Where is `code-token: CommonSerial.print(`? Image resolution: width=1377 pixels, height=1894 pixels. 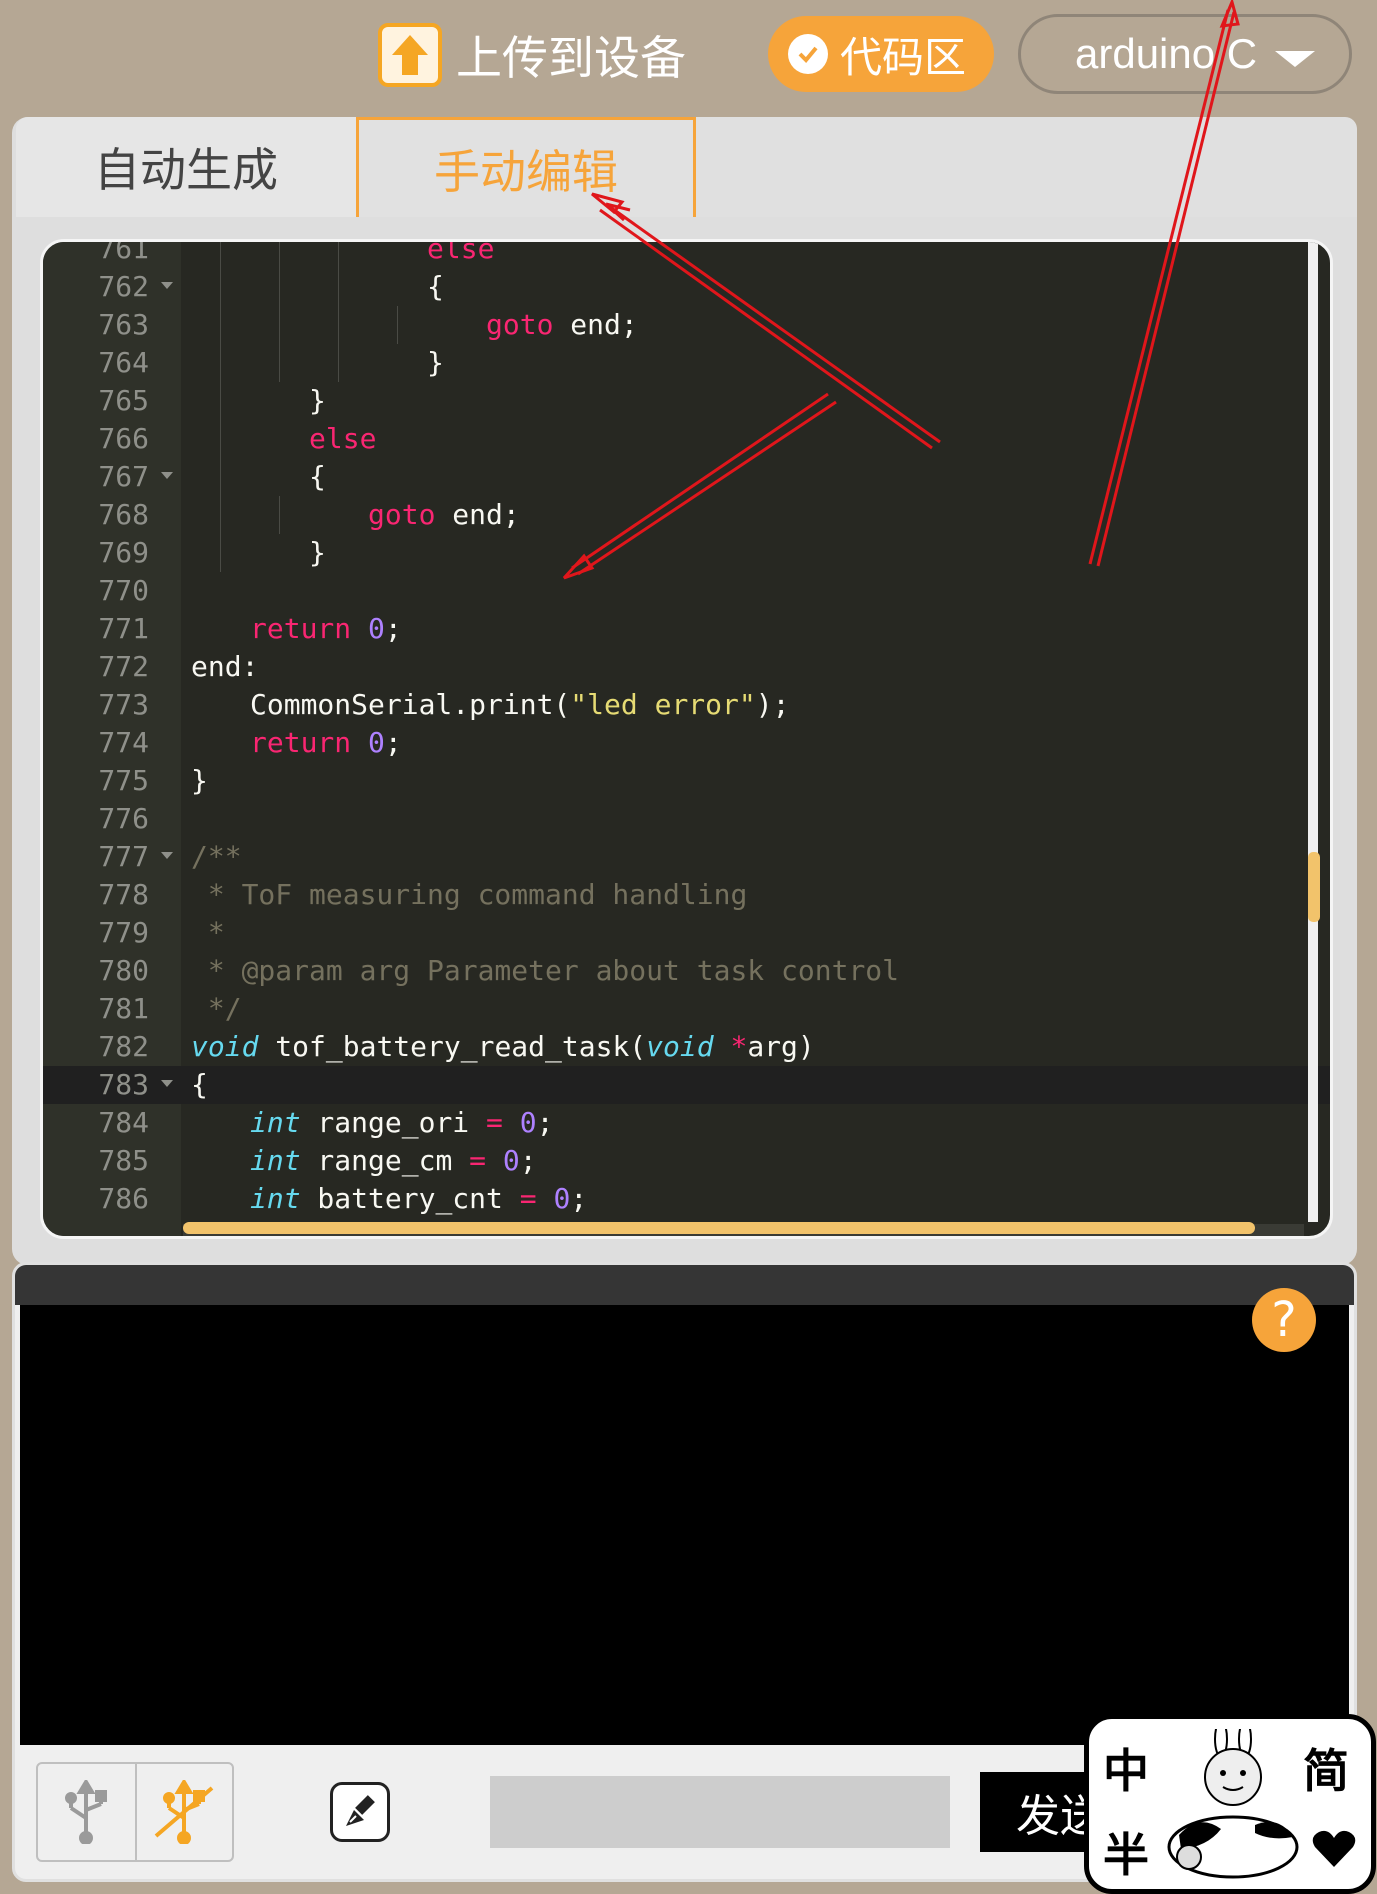
code-token: CommonSerial.print( is located at coordinates (410, 704).